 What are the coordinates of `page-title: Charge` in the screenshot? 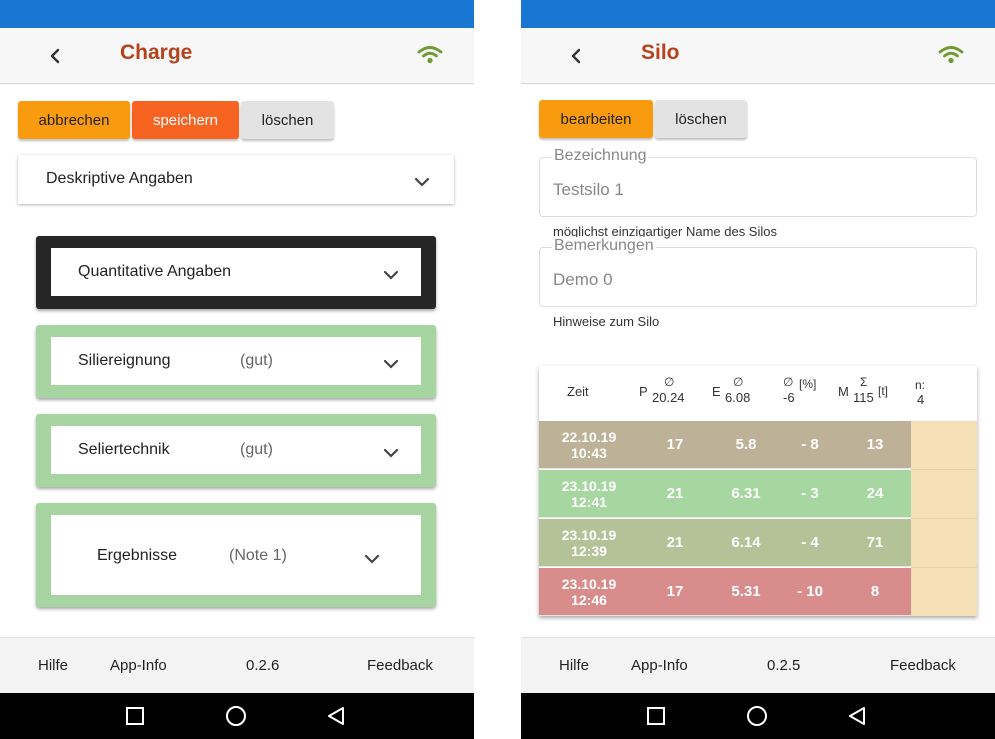 It's located at (156, 52).